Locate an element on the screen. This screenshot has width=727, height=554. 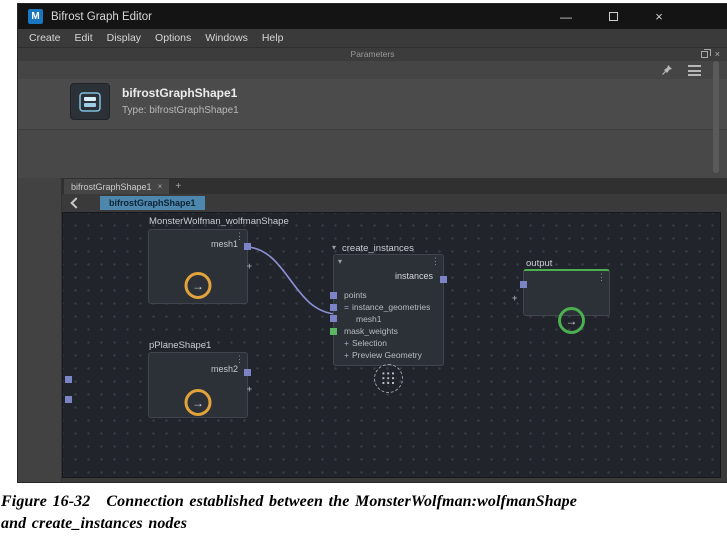
port-row-label: mask_weights is located at coordinates (371, 331).